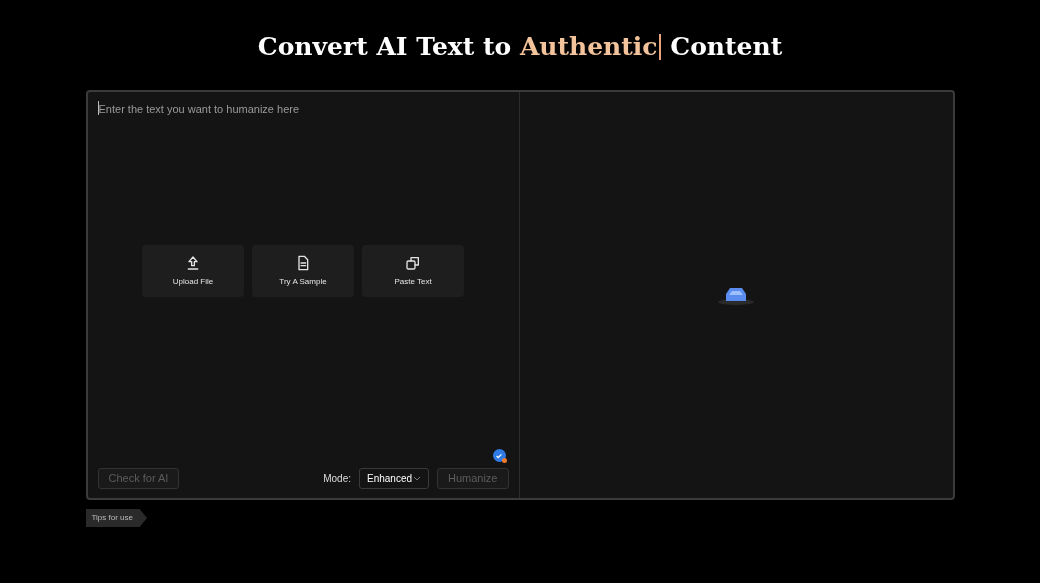 This screenshot has width=1040, height=583. What do you see at coordinates (416, 478) in the screenshot?
I see `chevron-down-icon` at bounding box center [416, 478].